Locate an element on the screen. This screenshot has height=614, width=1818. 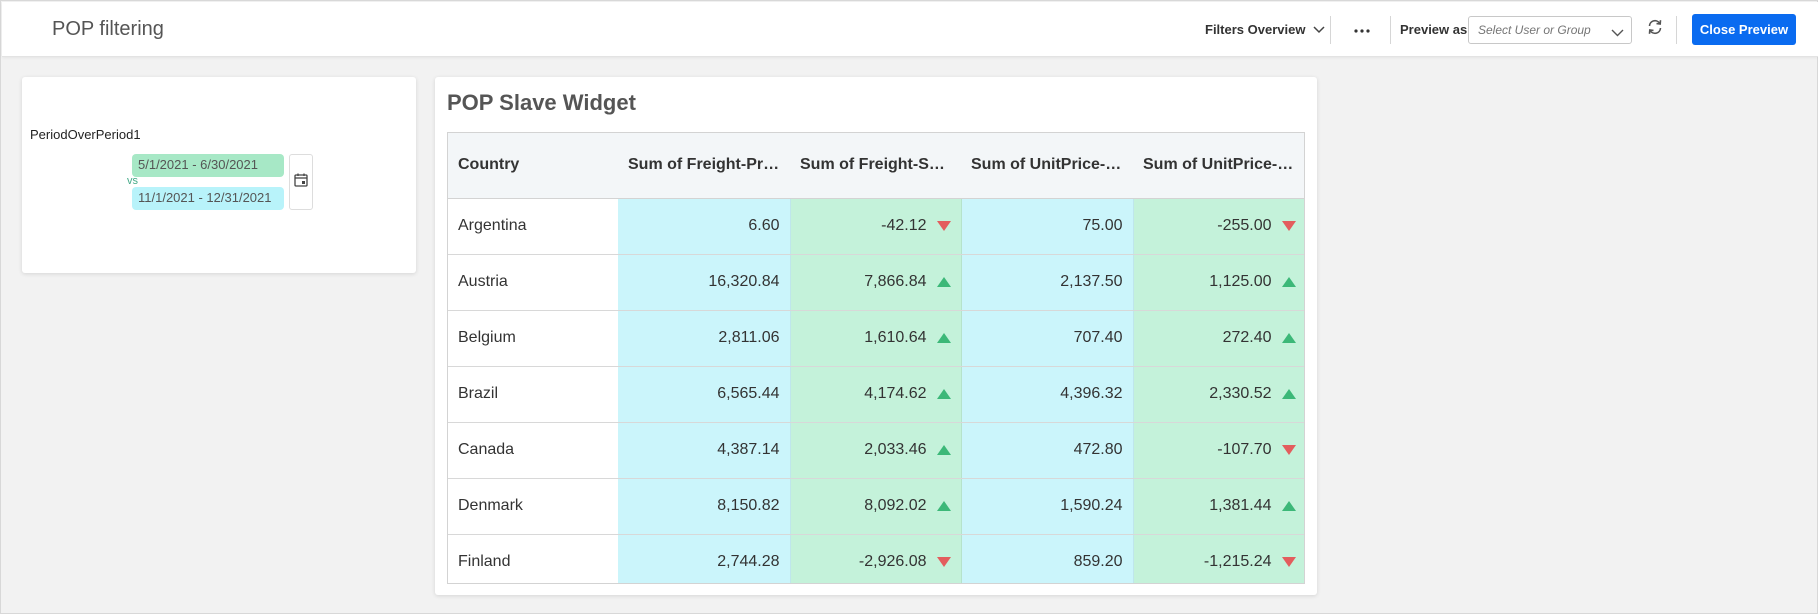
cell-content: 7,866.84 is located at coordinates (907, 282).